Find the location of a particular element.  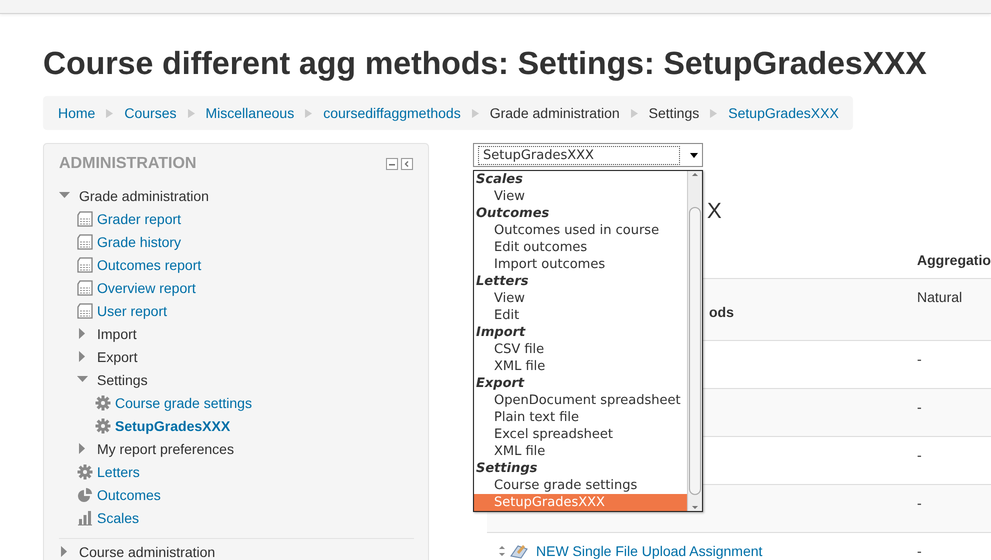

caret-icon is located at coordinates (694, 155).